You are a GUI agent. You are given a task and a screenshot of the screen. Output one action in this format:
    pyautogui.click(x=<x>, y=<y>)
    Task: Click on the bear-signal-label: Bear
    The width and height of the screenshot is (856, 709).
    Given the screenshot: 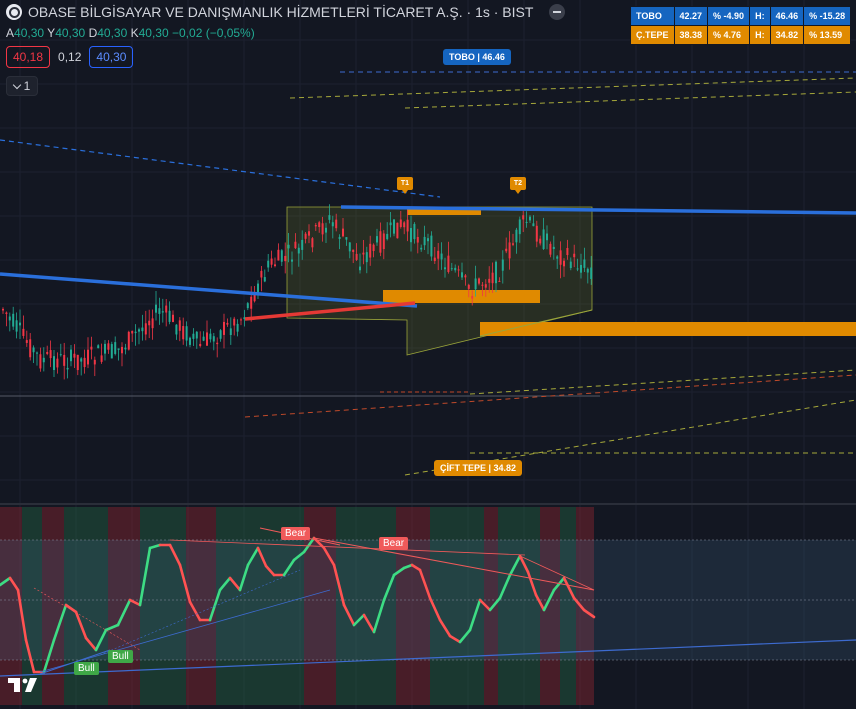 What is the action you would take?
    pyautogui.click(x=394, y=543)
    